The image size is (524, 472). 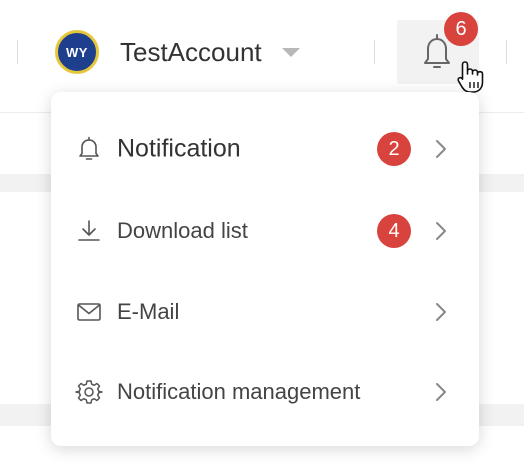 I want to click on bell-icon, so click(x=89, y=148).